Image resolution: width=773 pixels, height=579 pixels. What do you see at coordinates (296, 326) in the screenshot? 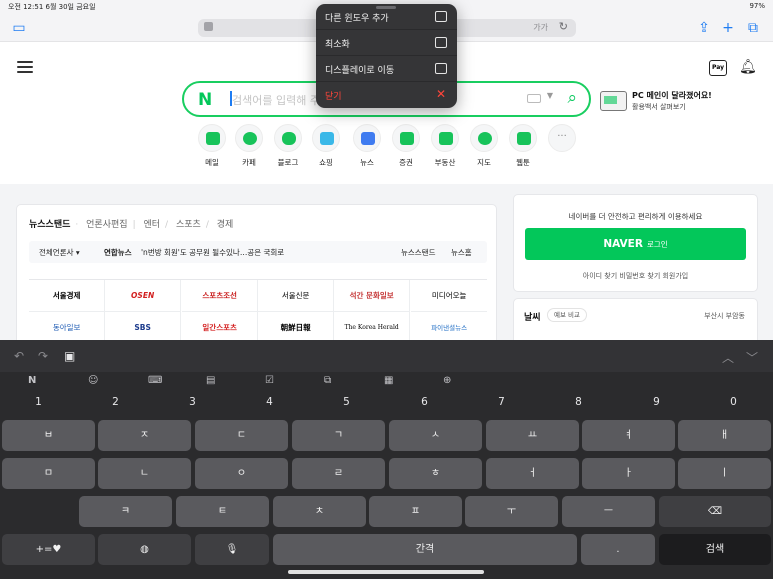
I see `press-logo: 朝鮮日報` at bounding box center [296, 326].